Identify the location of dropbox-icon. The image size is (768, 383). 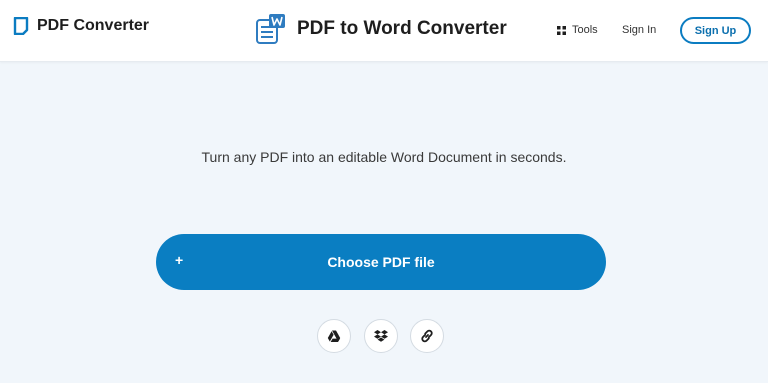
(381, 336).